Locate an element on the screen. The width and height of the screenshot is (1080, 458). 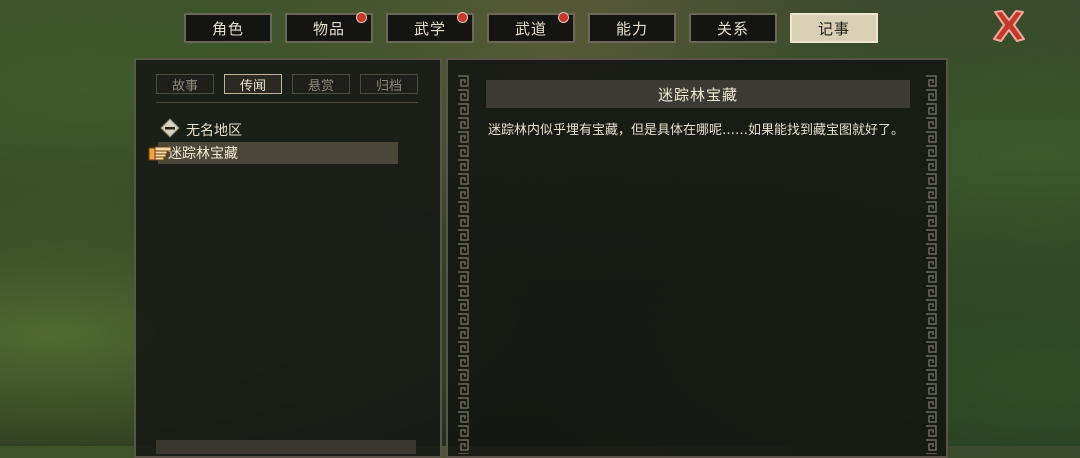
tab-journal: 记事 is located at coordinates (834, 28).